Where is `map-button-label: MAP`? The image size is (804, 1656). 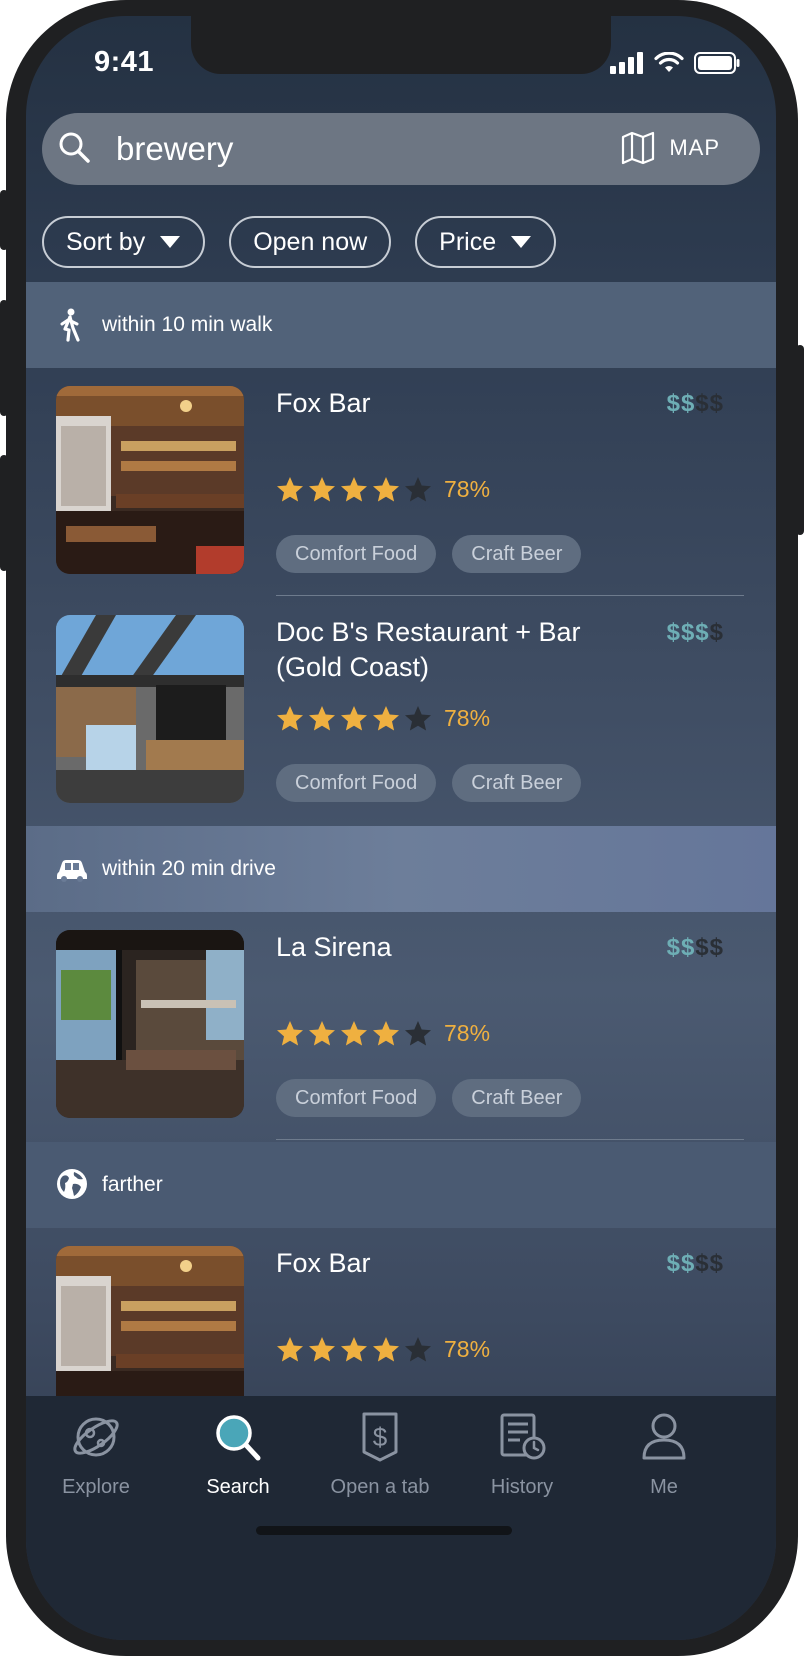 map-button-label: MAP is located at coordinates (694, 147).